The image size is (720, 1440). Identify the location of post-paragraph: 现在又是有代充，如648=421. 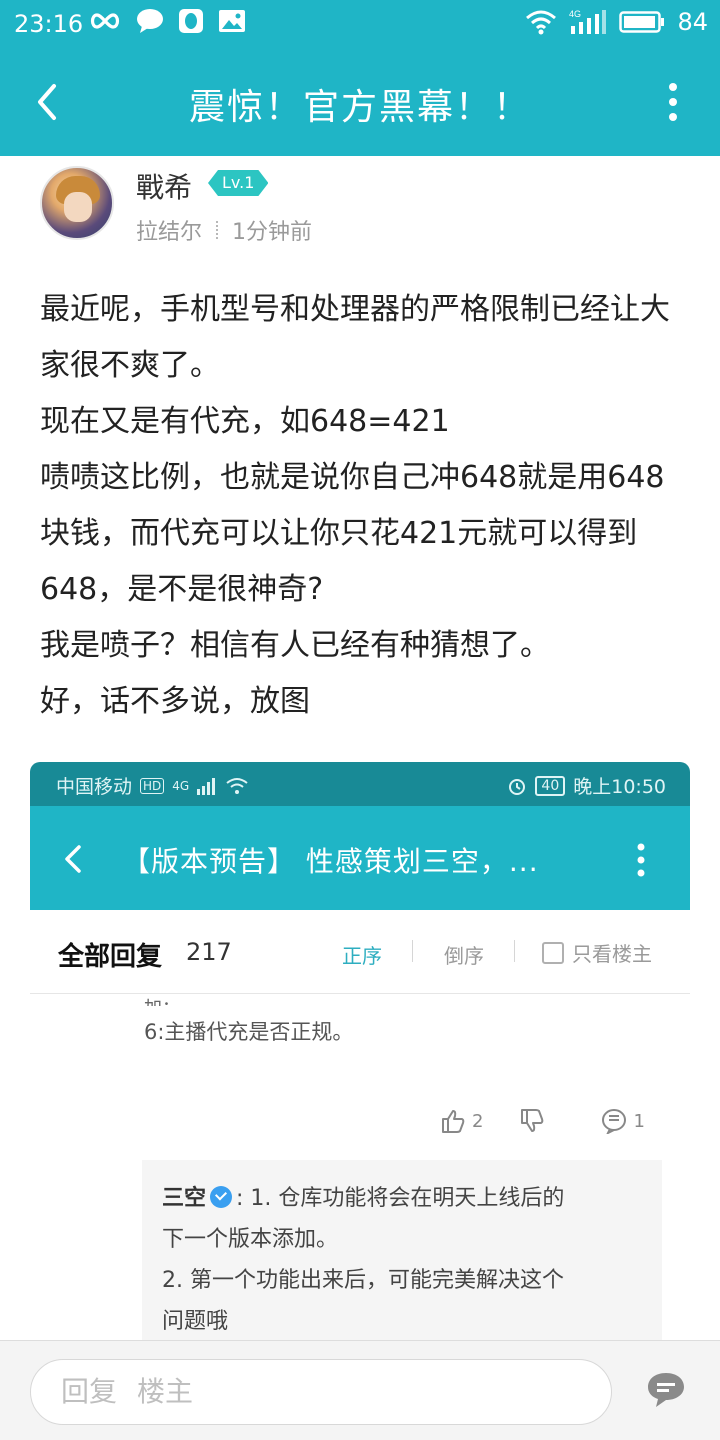
(245, 421).